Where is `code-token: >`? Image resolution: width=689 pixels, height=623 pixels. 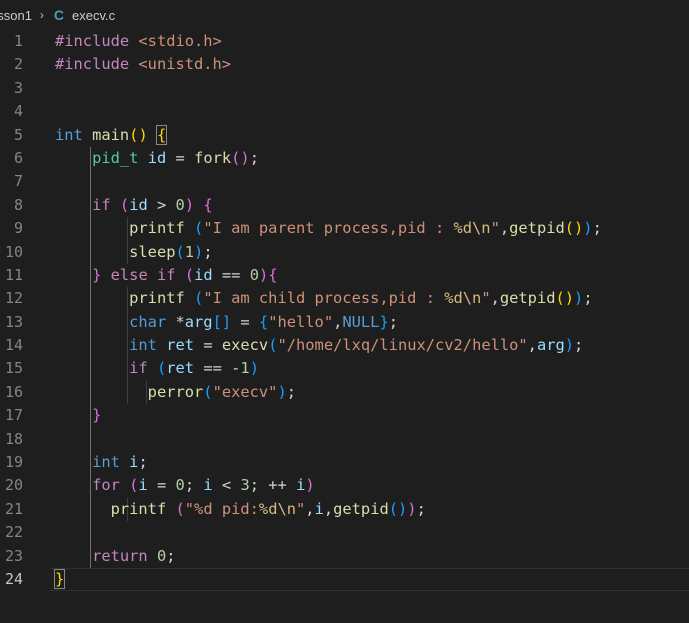
code-token: > is located at coordinates (161, 204).